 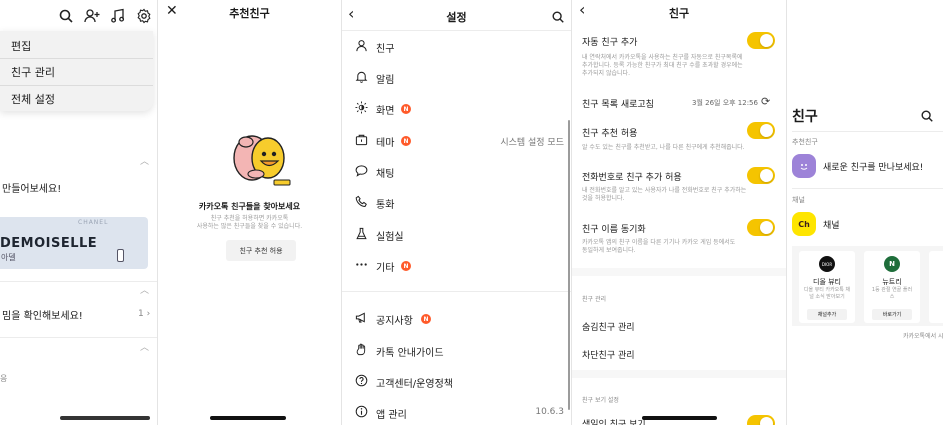 I want to click on birthday-item: 생일인 친구 보기, so click(x=614, y=421).